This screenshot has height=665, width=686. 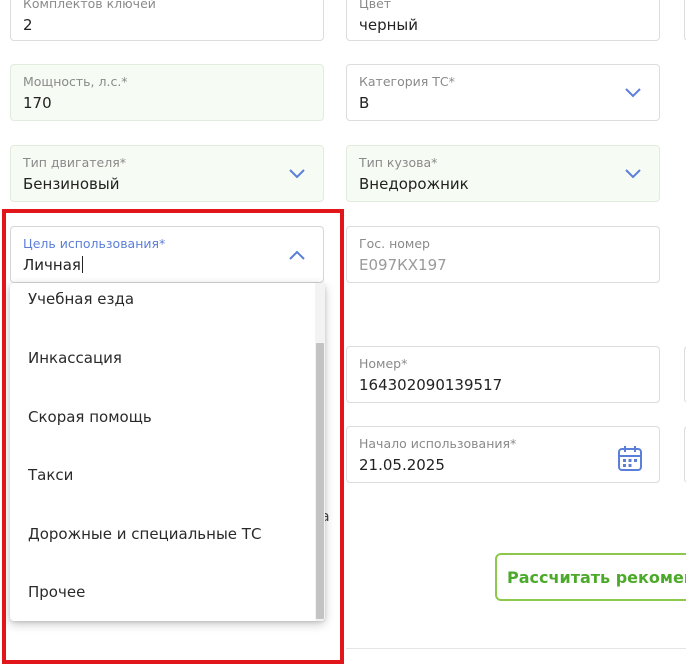 I want to click on body-type-select: Тип кузова* Внедорожник, so click(x=503, y=173).